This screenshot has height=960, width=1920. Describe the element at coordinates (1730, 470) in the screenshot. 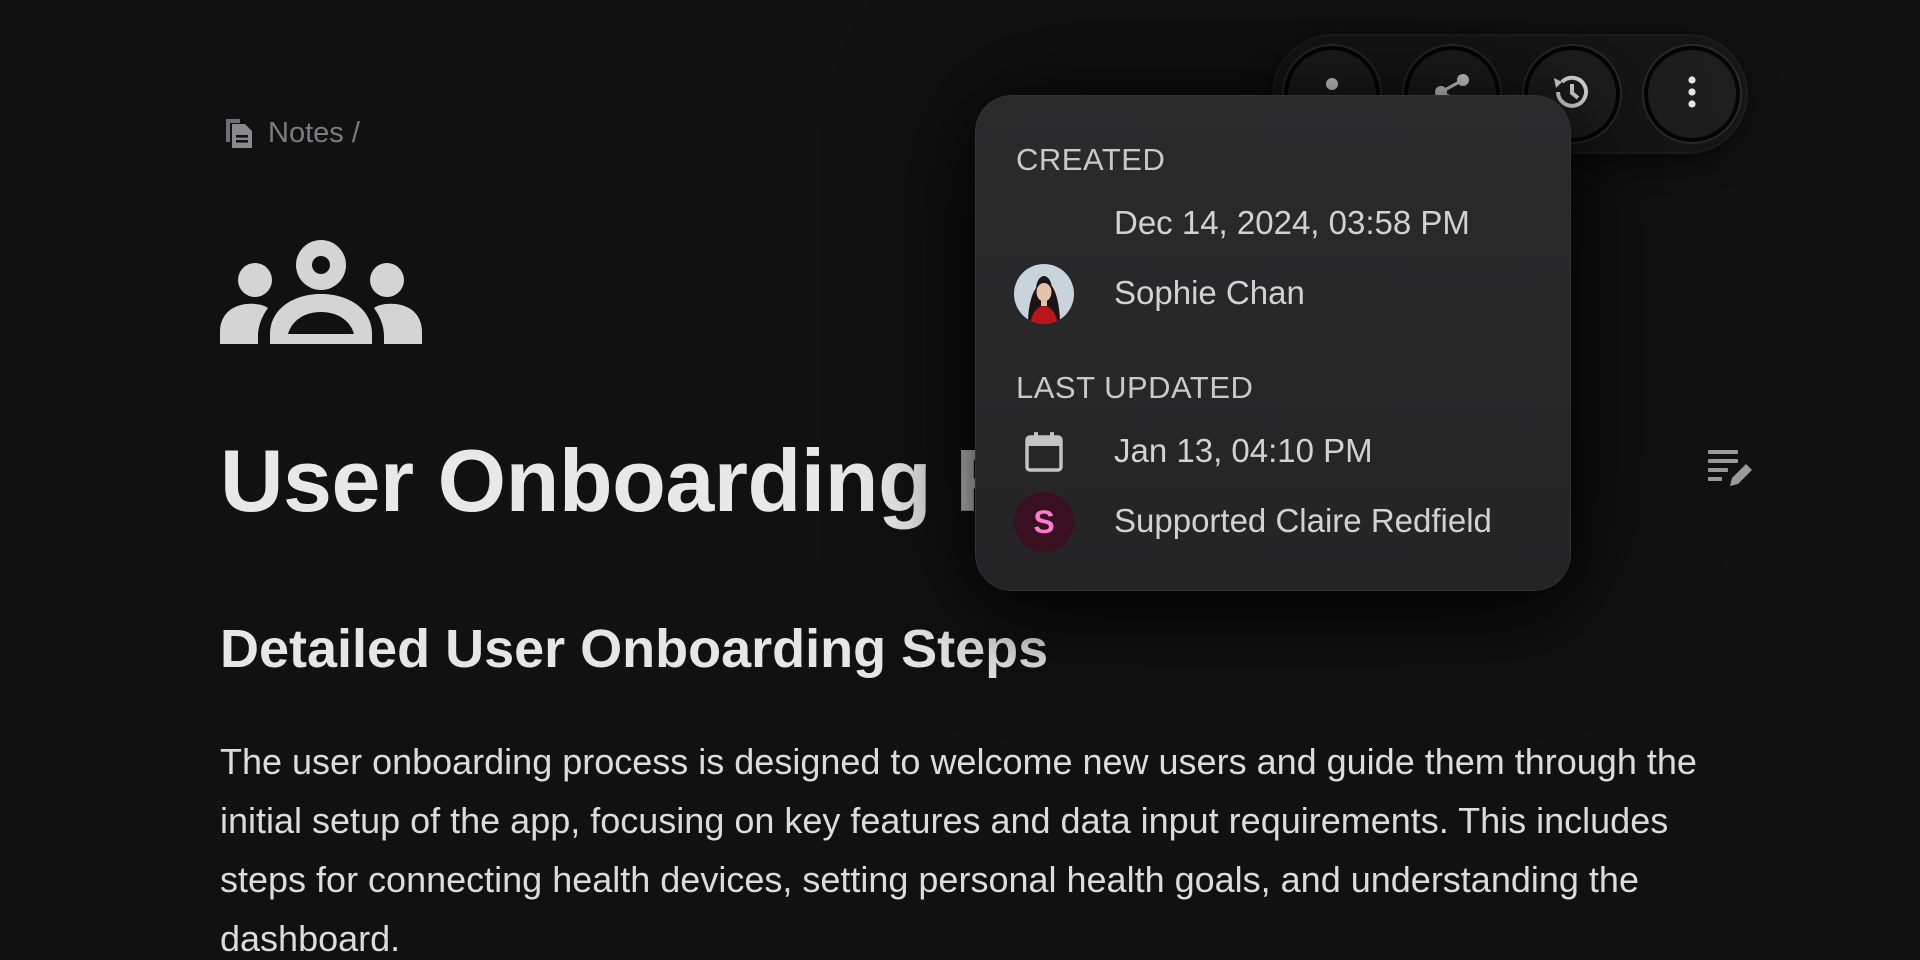

I see `edit-notes-icon` at that location.